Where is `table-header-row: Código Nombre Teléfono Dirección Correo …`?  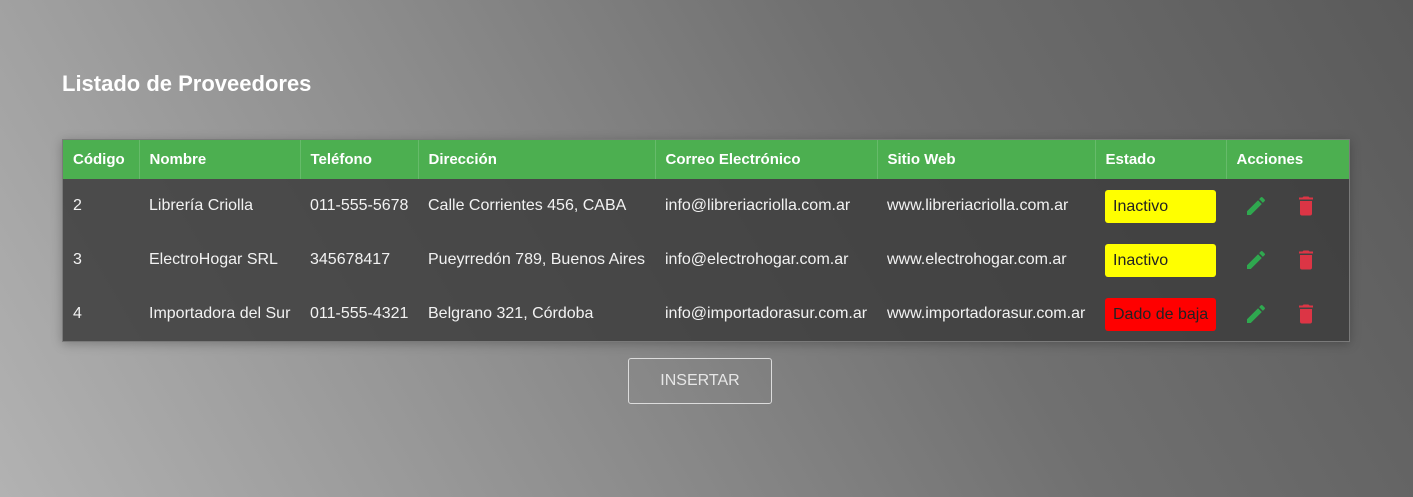 table-header-row: Código Nombre Teléfono Dirección Correo … is located at coordinates (706, 159).